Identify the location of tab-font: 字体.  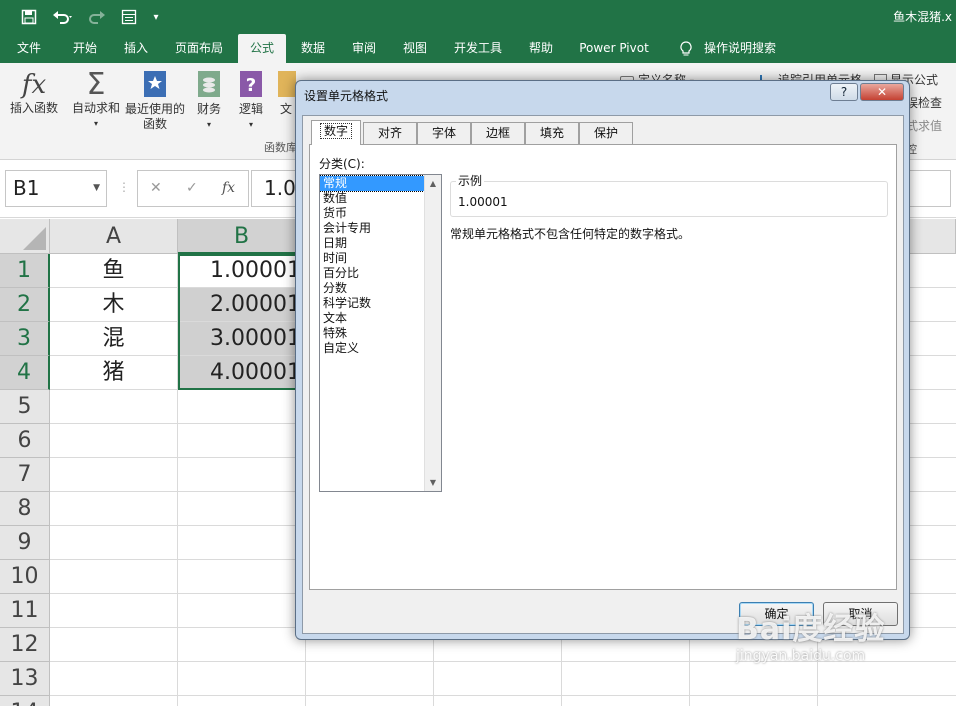
(444, 133).